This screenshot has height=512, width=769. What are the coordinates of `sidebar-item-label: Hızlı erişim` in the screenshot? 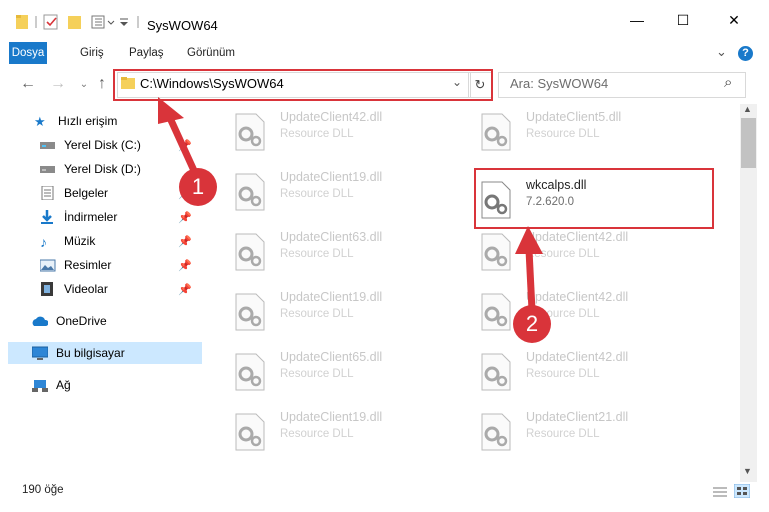 It's located at (88, 121).